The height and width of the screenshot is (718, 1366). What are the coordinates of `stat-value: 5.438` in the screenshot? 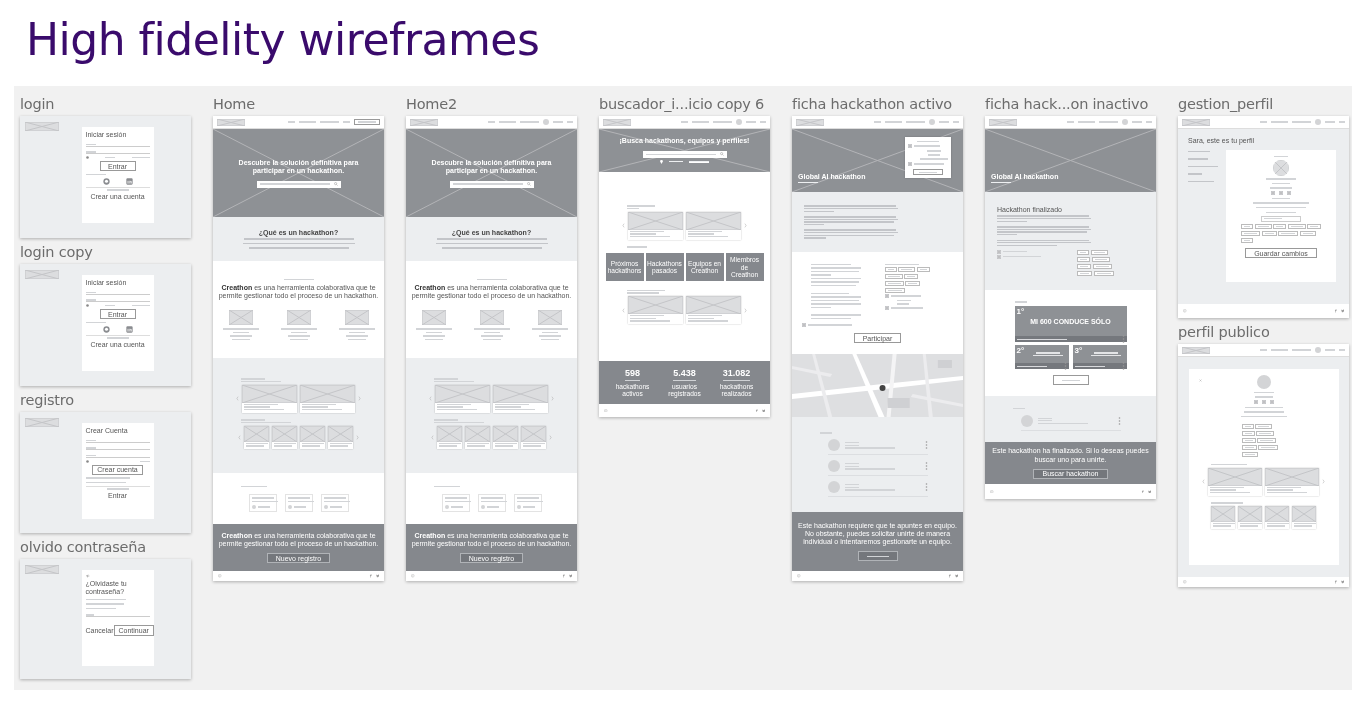 It's located at (684, 374).